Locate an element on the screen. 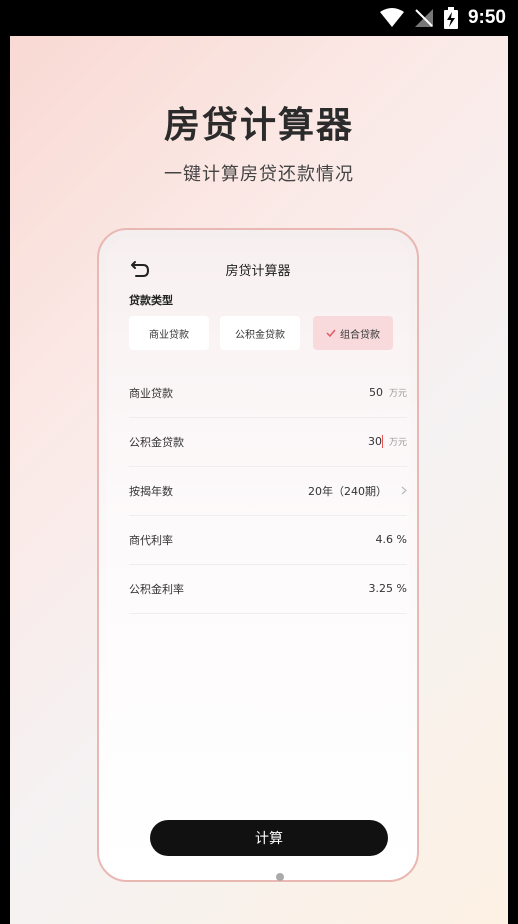  row-label: 商代利率 is located at coordinates (151, 540).